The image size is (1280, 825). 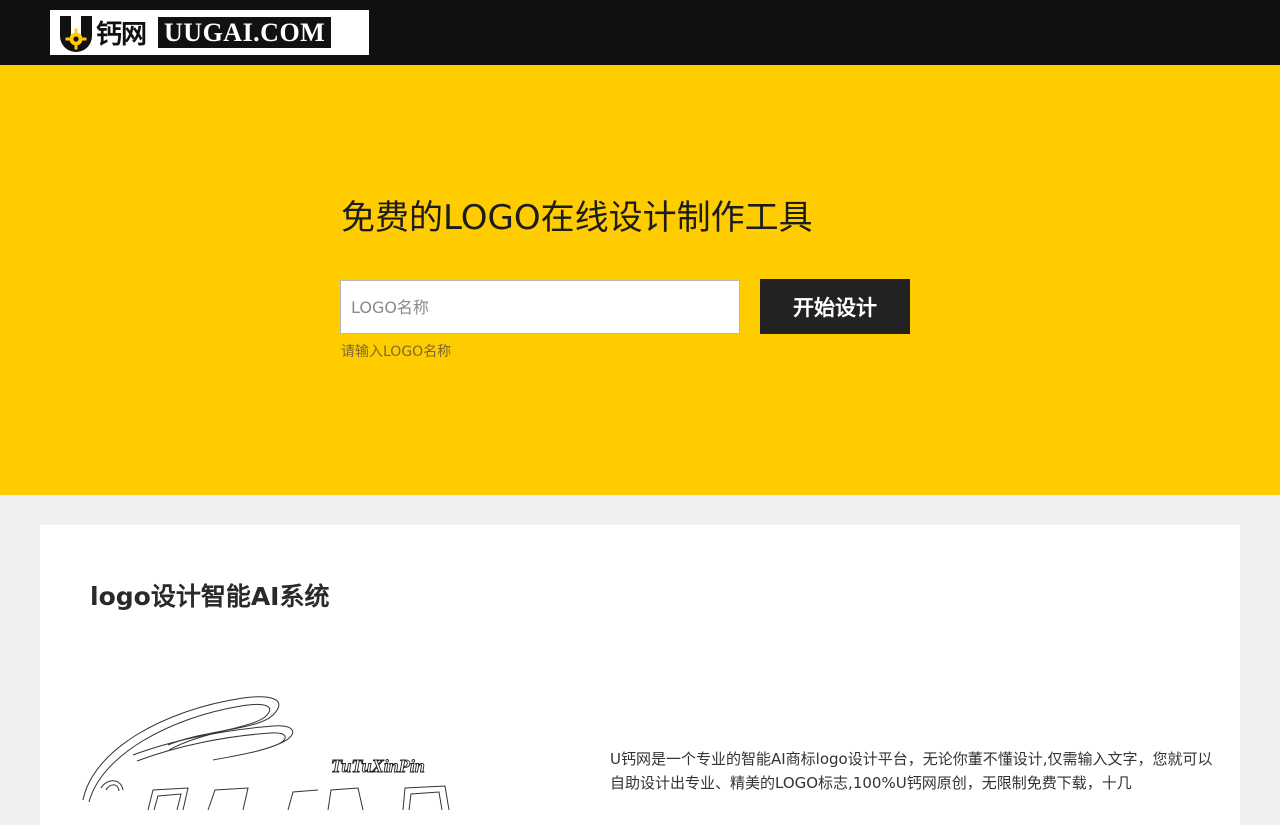 What do you see at coordinates (121, 35) in the screenshot?
I see `logo-chinese-text: 钙网` at bounding box center [121, 35].